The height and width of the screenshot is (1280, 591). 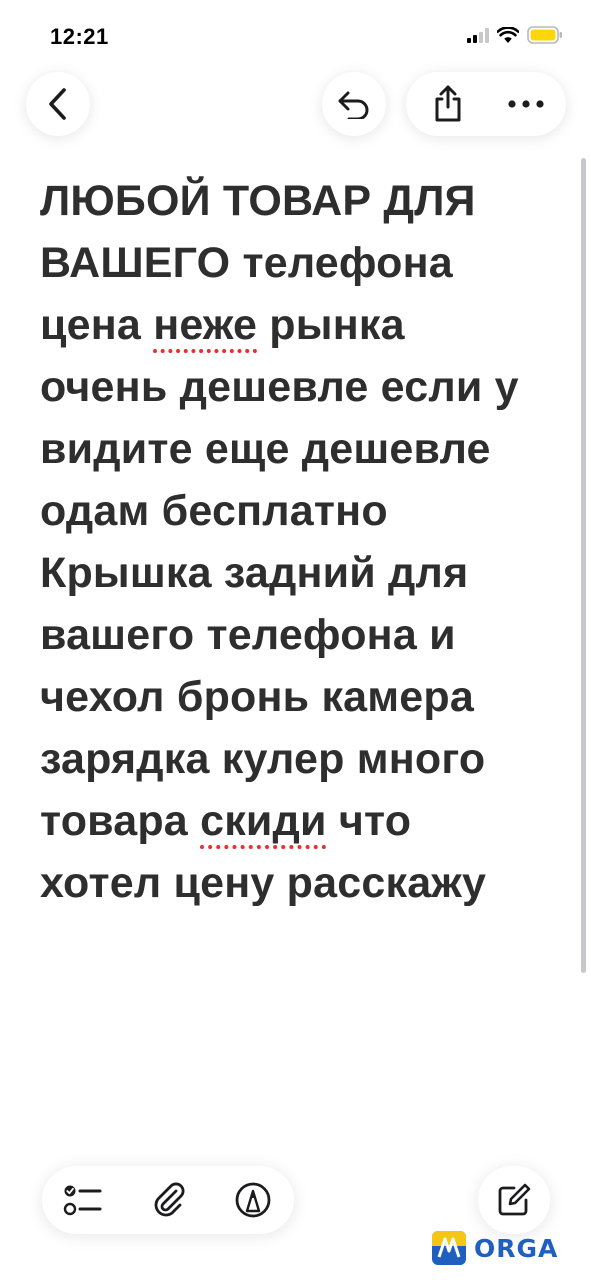 I want to click on note-text: товара, so click(x=120, y=821).